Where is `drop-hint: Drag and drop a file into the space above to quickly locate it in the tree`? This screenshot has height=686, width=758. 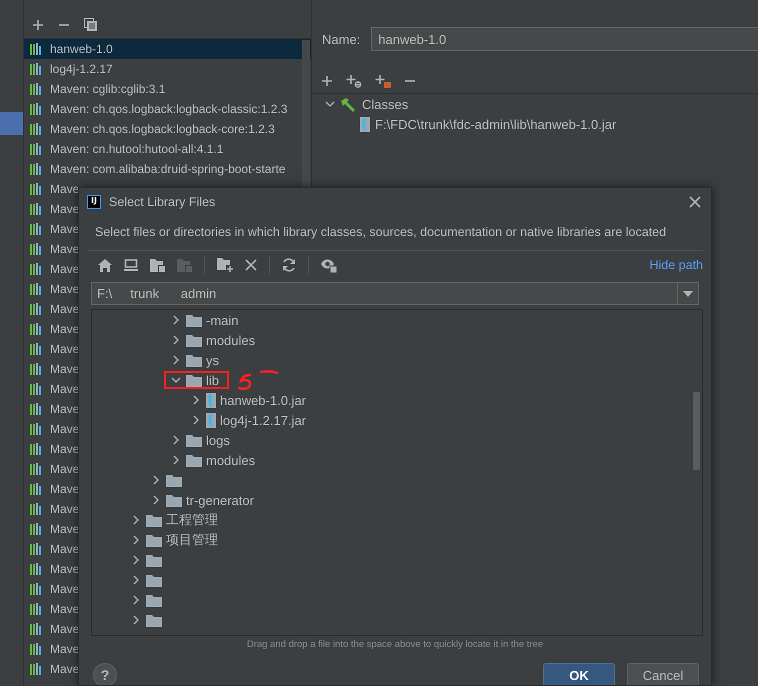
drop-hint: Drag and drop a file into the space above to quickly locate it in the tree is located at coordinates (395, 645).